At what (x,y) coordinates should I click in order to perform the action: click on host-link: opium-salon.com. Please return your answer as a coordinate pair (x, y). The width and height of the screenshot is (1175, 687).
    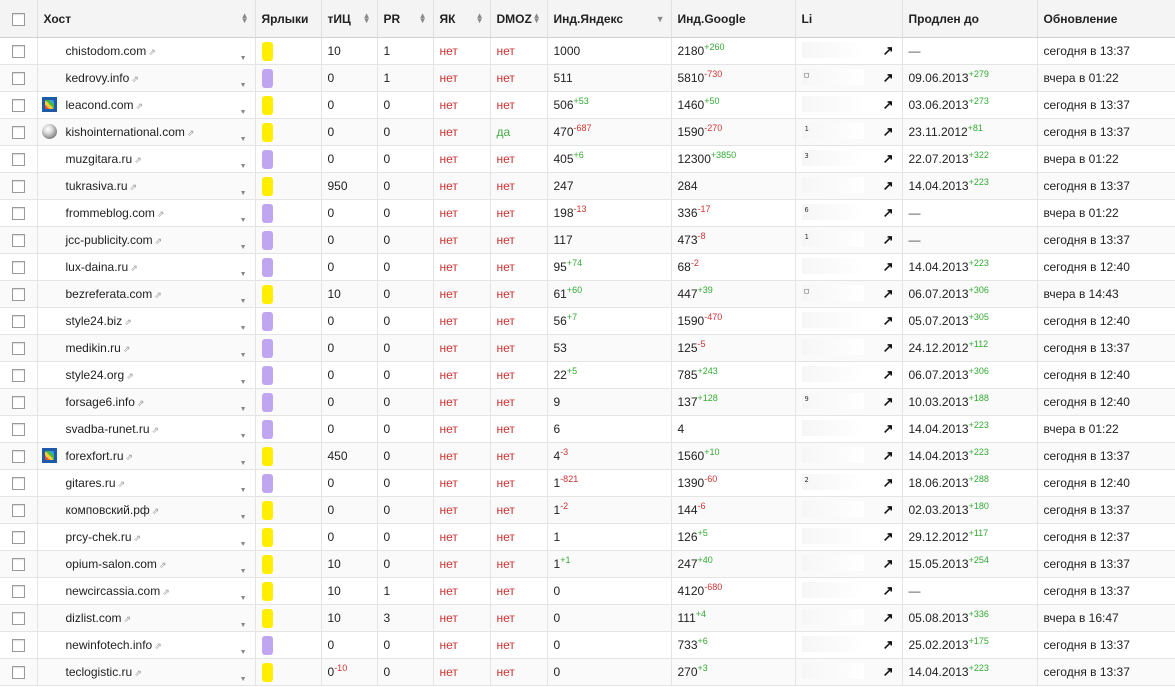
    Looking at the image, I should click on (109, 564).